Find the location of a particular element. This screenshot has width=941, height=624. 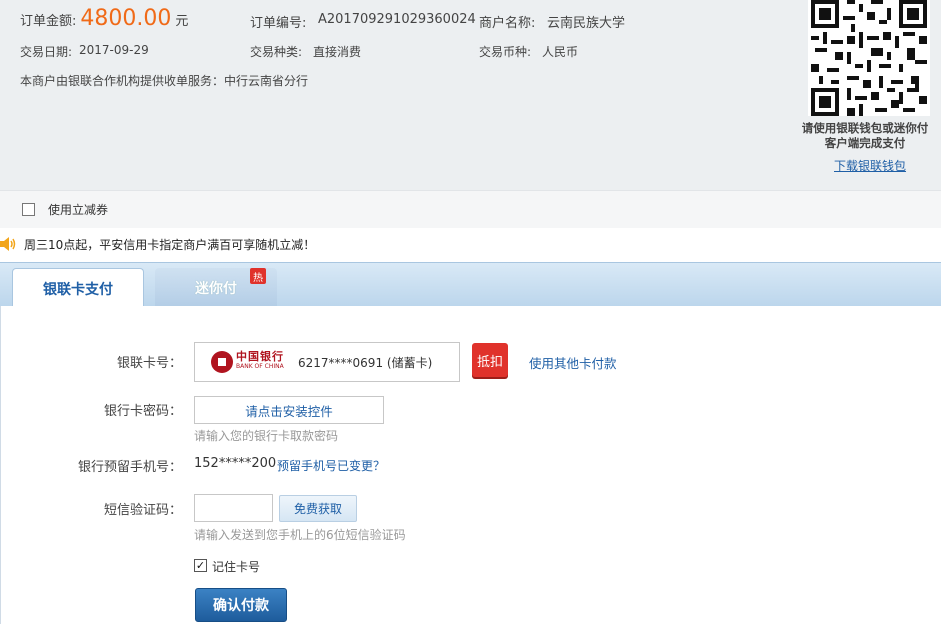

card-number-label: 银联卡号： is located at coordinates (149, 363).